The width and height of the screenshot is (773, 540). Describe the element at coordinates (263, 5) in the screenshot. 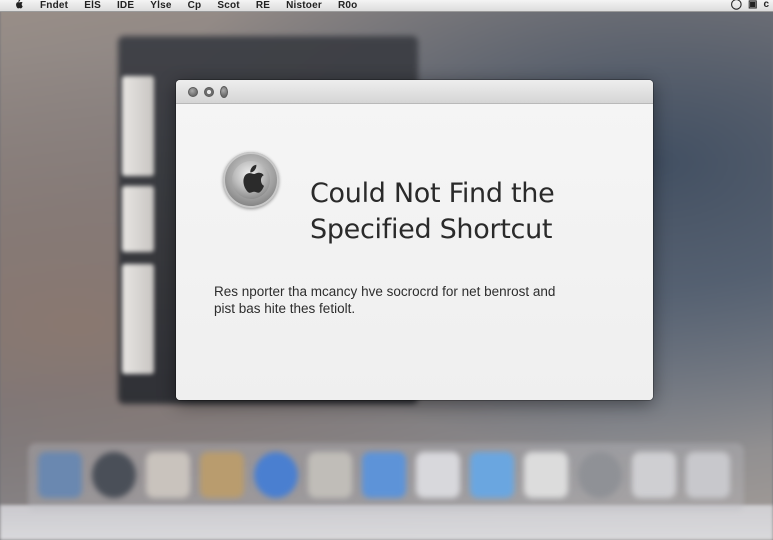

I see `menu-item-7: RE` at that location.